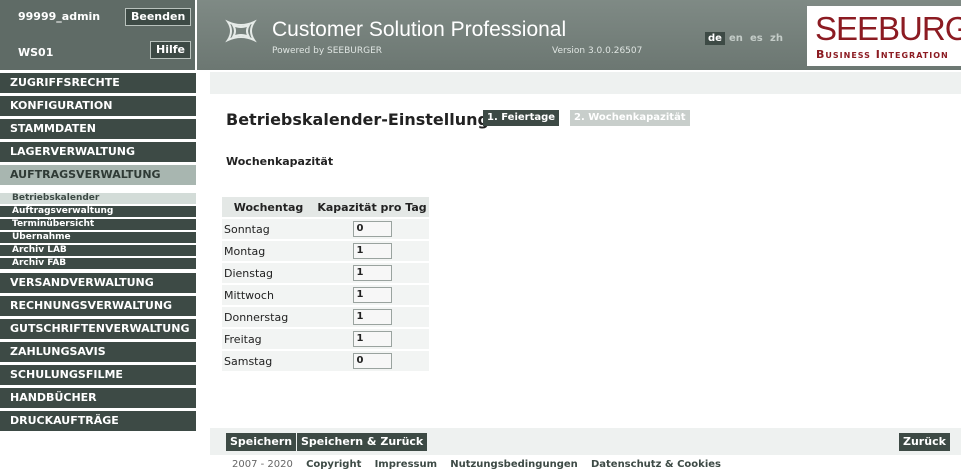 The image size is (961, 474). I want to click on help-button: Hilfe, so click(170, 50).